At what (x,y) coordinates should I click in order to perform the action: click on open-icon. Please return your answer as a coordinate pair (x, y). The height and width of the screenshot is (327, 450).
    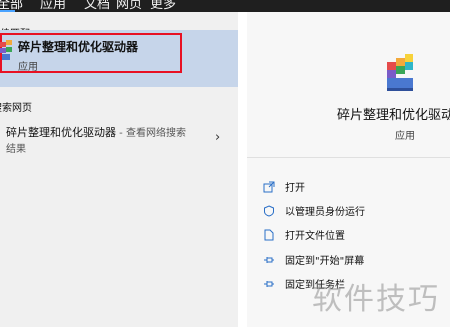
    Looking at the image, I should click on (269, 187).